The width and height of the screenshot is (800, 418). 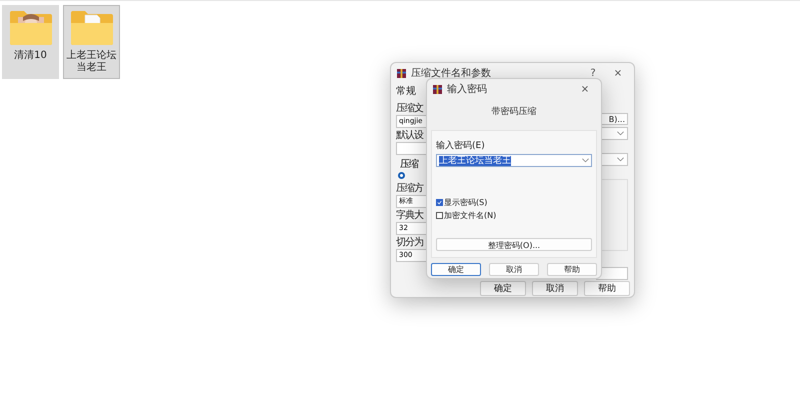 I want to click on group-label: 压缩, so click(x=410, y=165).